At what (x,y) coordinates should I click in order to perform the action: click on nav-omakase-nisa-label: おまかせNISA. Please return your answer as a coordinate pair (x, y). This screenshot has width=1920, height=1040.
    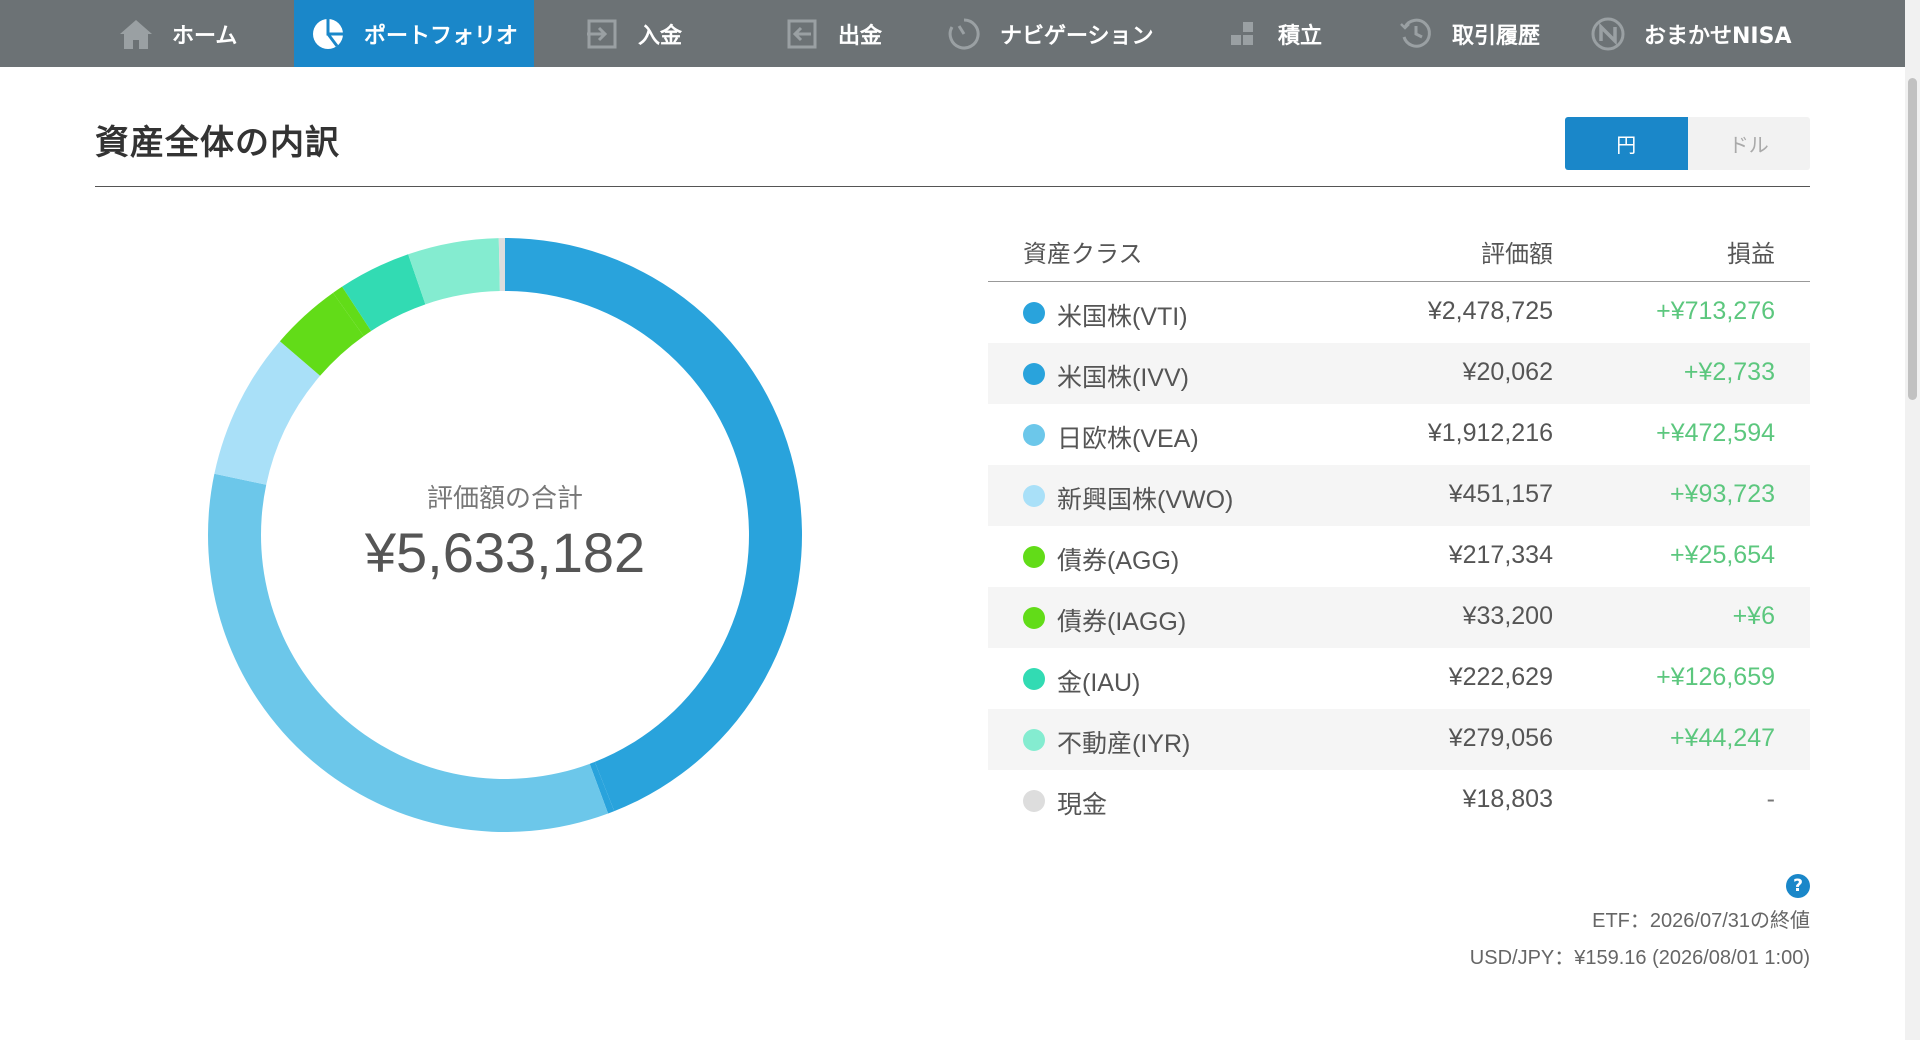
    Looking at the image, I should click on (1718, 36).